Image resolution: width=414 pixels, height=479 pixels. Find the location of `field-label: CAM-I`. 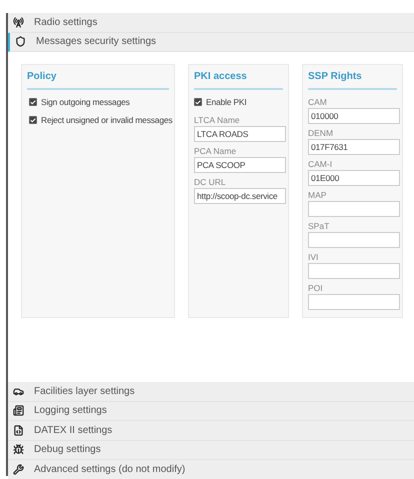

field-label: CAM-I is located at coordinates (321, 164).